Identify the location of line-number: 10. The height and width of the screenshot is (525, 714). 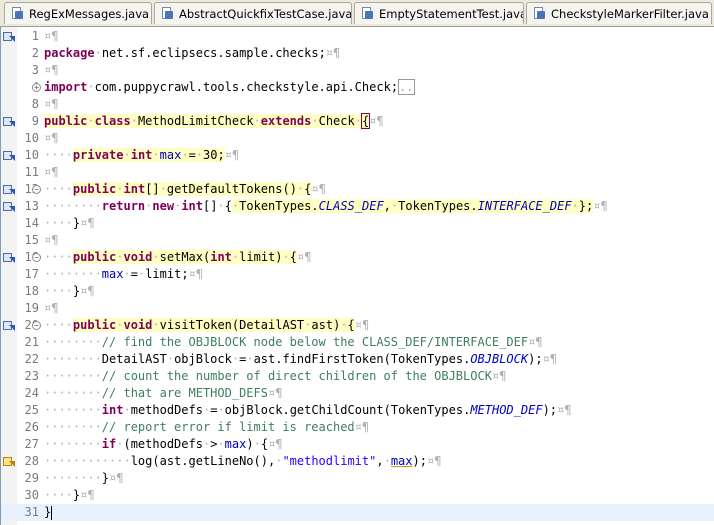
(31, 138).